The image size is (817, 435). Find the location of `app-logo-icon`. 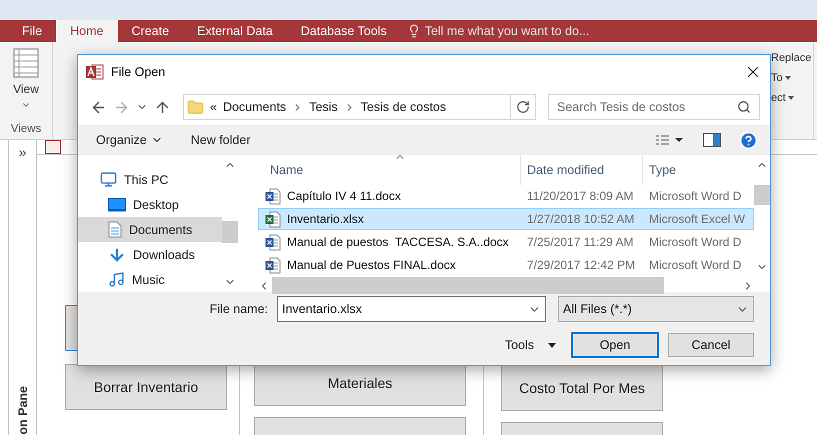

app-logo-icon is located at coordinates (95, 72).